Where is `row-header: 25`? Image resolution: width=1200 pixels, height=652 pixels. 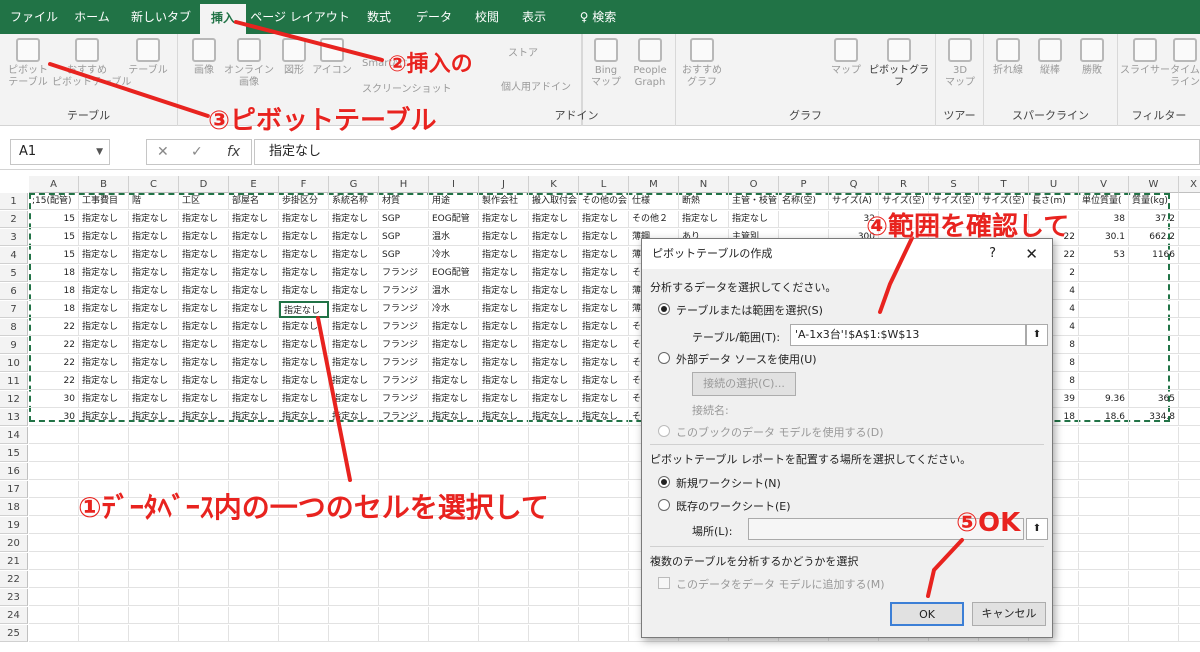 row-header: 25 is located at coordinates (14, 633).